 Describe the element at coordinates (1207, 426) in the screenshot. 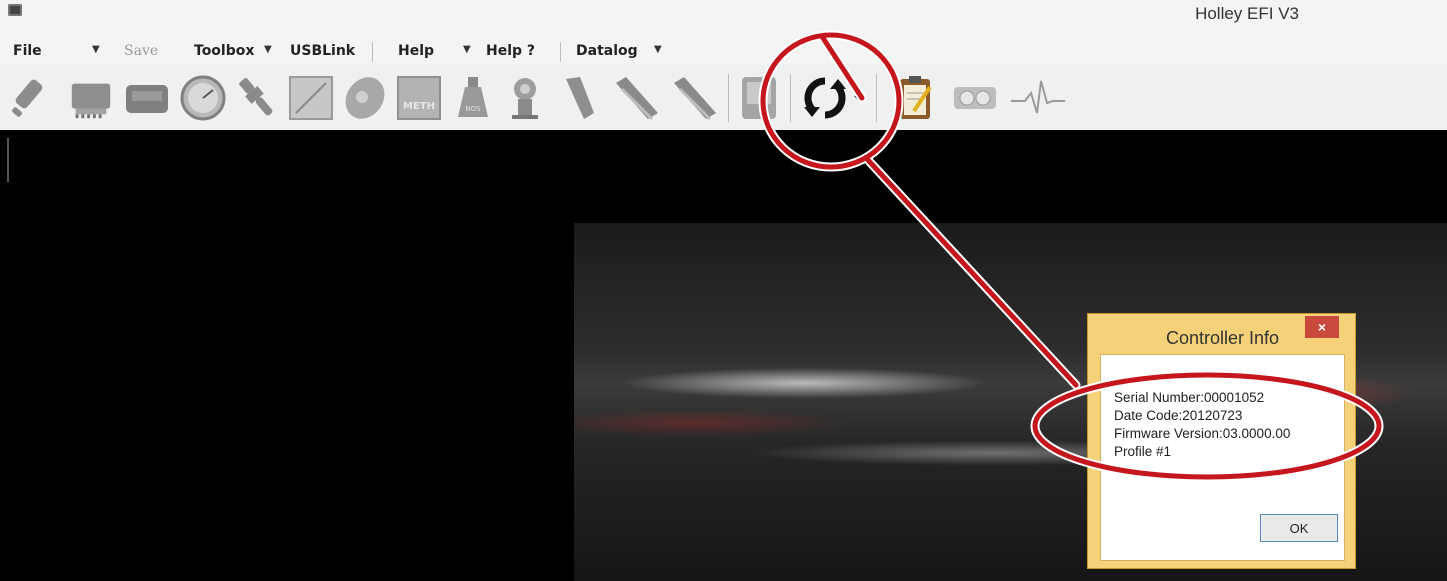

I see `annotation-circle-info` at that location.